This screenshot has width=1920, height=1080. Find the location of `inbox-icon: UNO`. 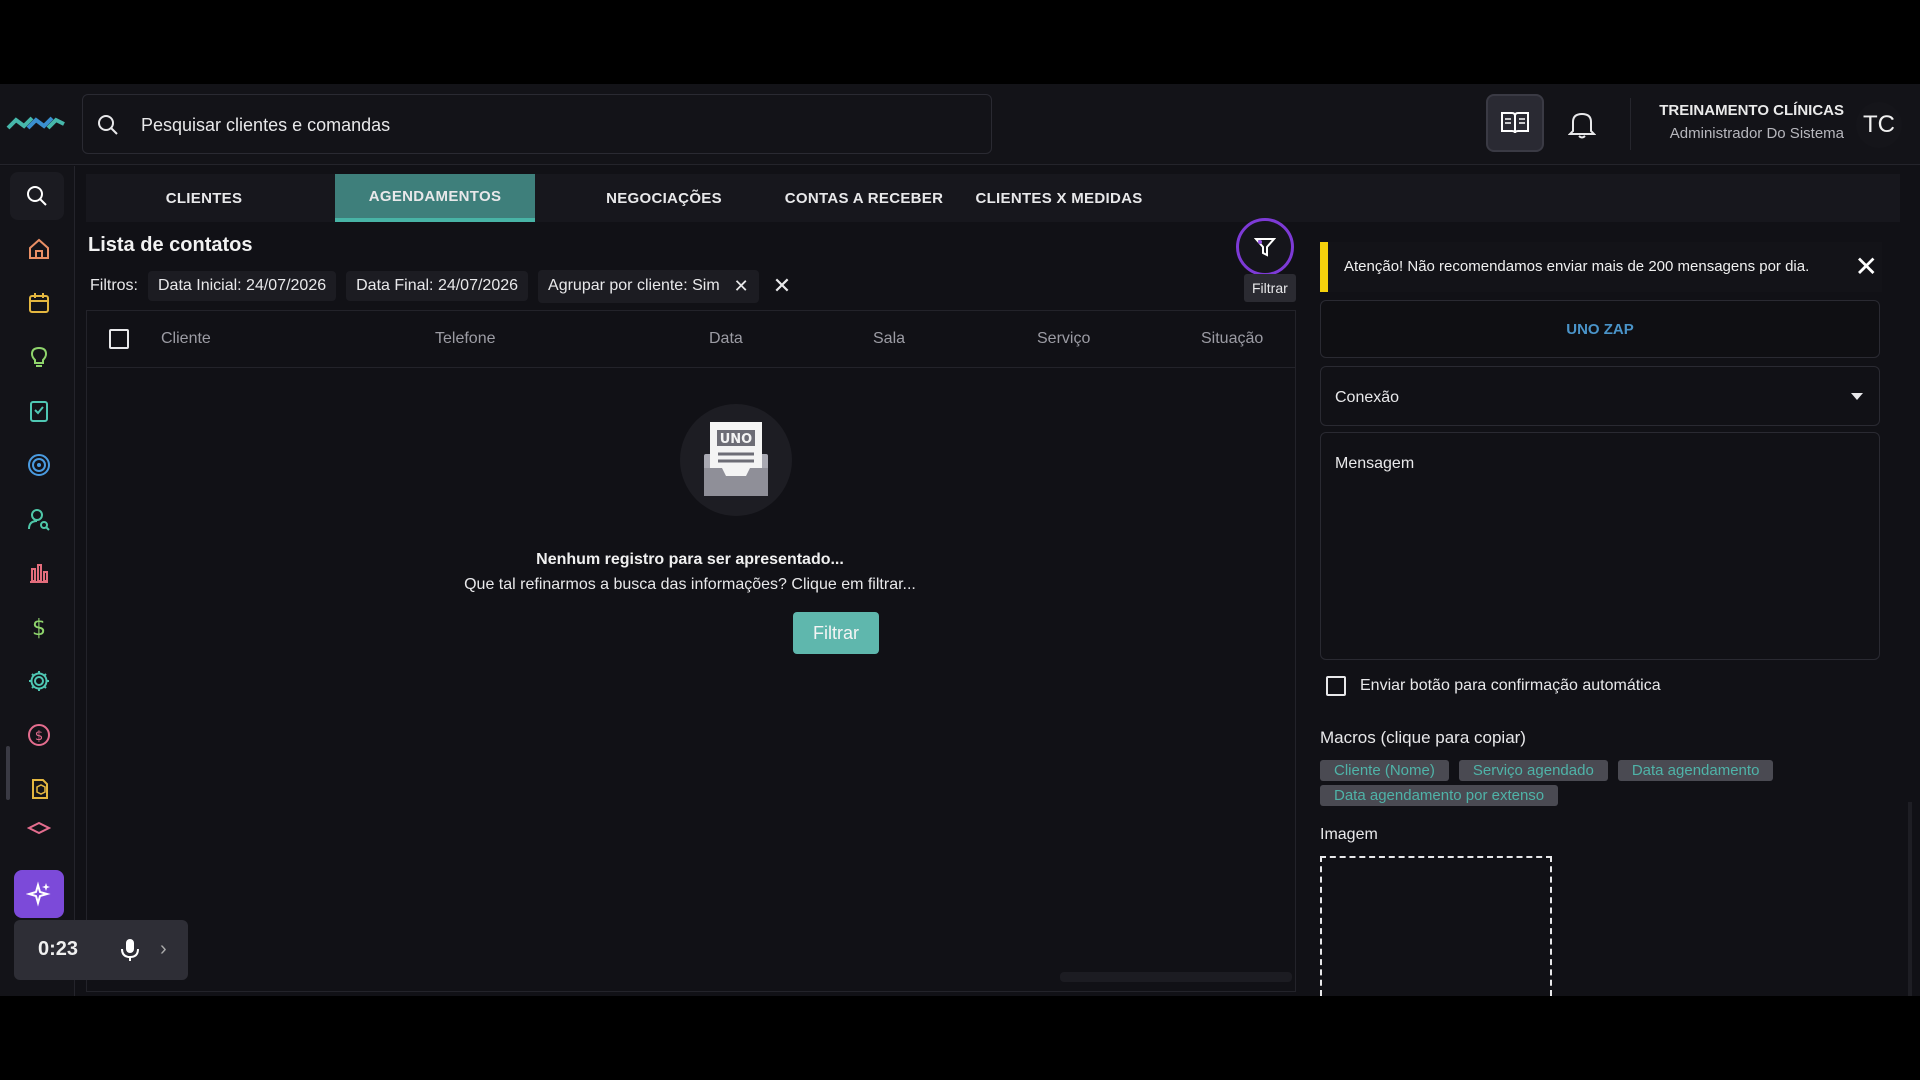

inbox-icon: UNO is located at coordinates (736, 459).